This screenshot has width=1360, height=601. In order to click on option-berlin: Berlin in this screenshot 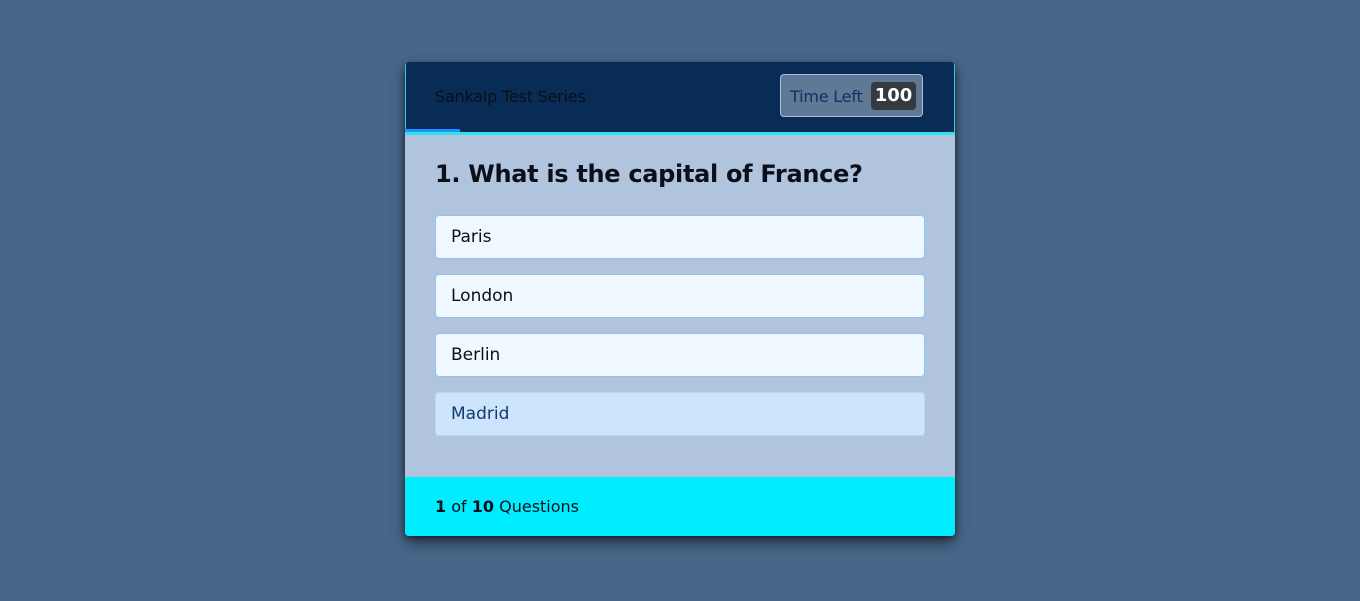, I will do `click(680, 355)`.